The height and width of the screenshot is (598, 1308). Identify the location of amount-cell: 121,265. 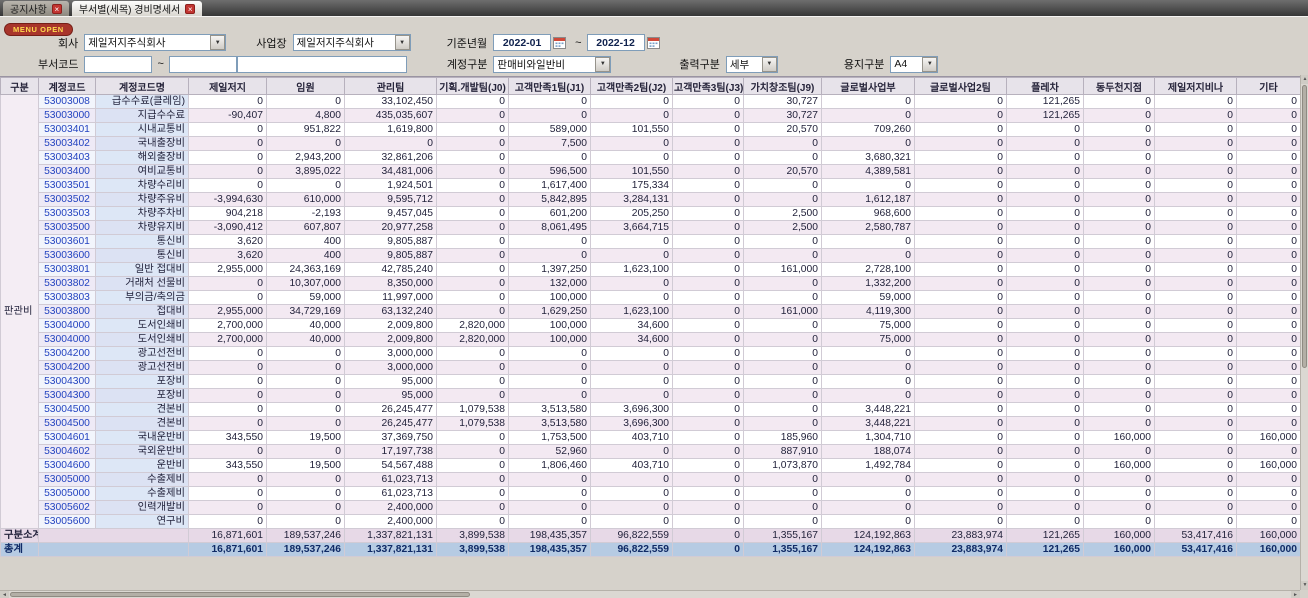
(1045, 115).